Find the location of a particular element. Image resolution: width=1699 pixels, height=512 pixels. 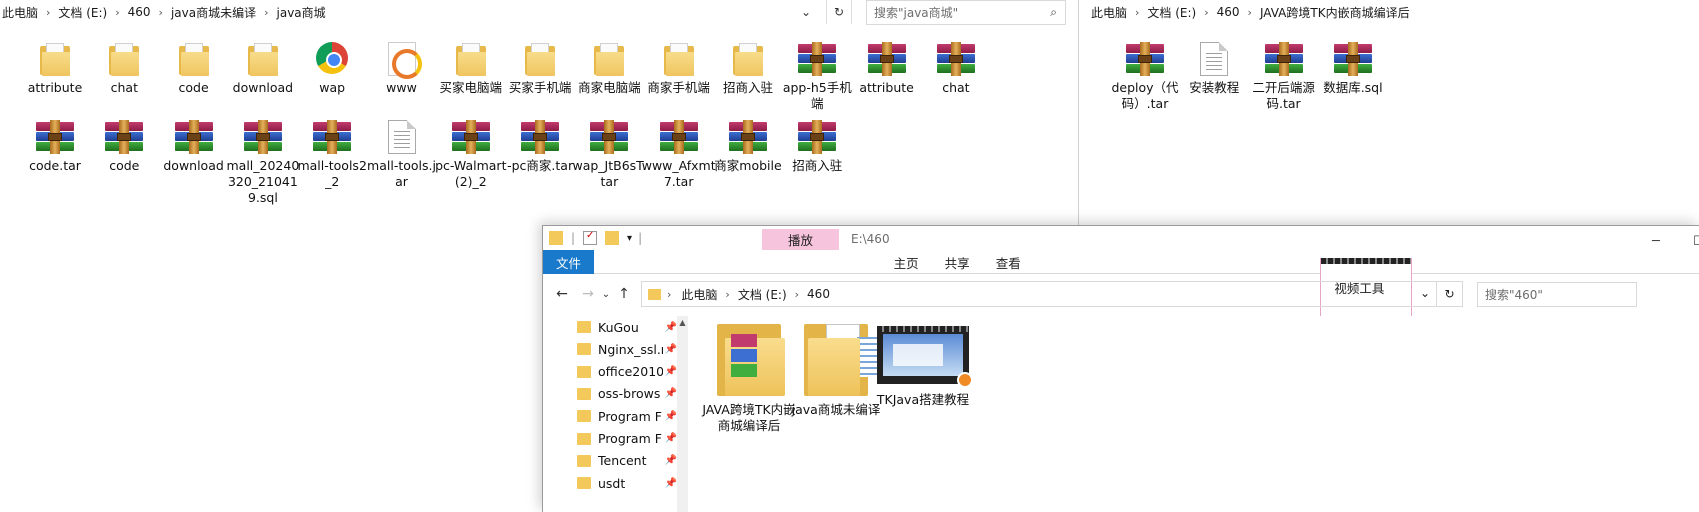

new-folder-icon is located at coordinates (612, 238).